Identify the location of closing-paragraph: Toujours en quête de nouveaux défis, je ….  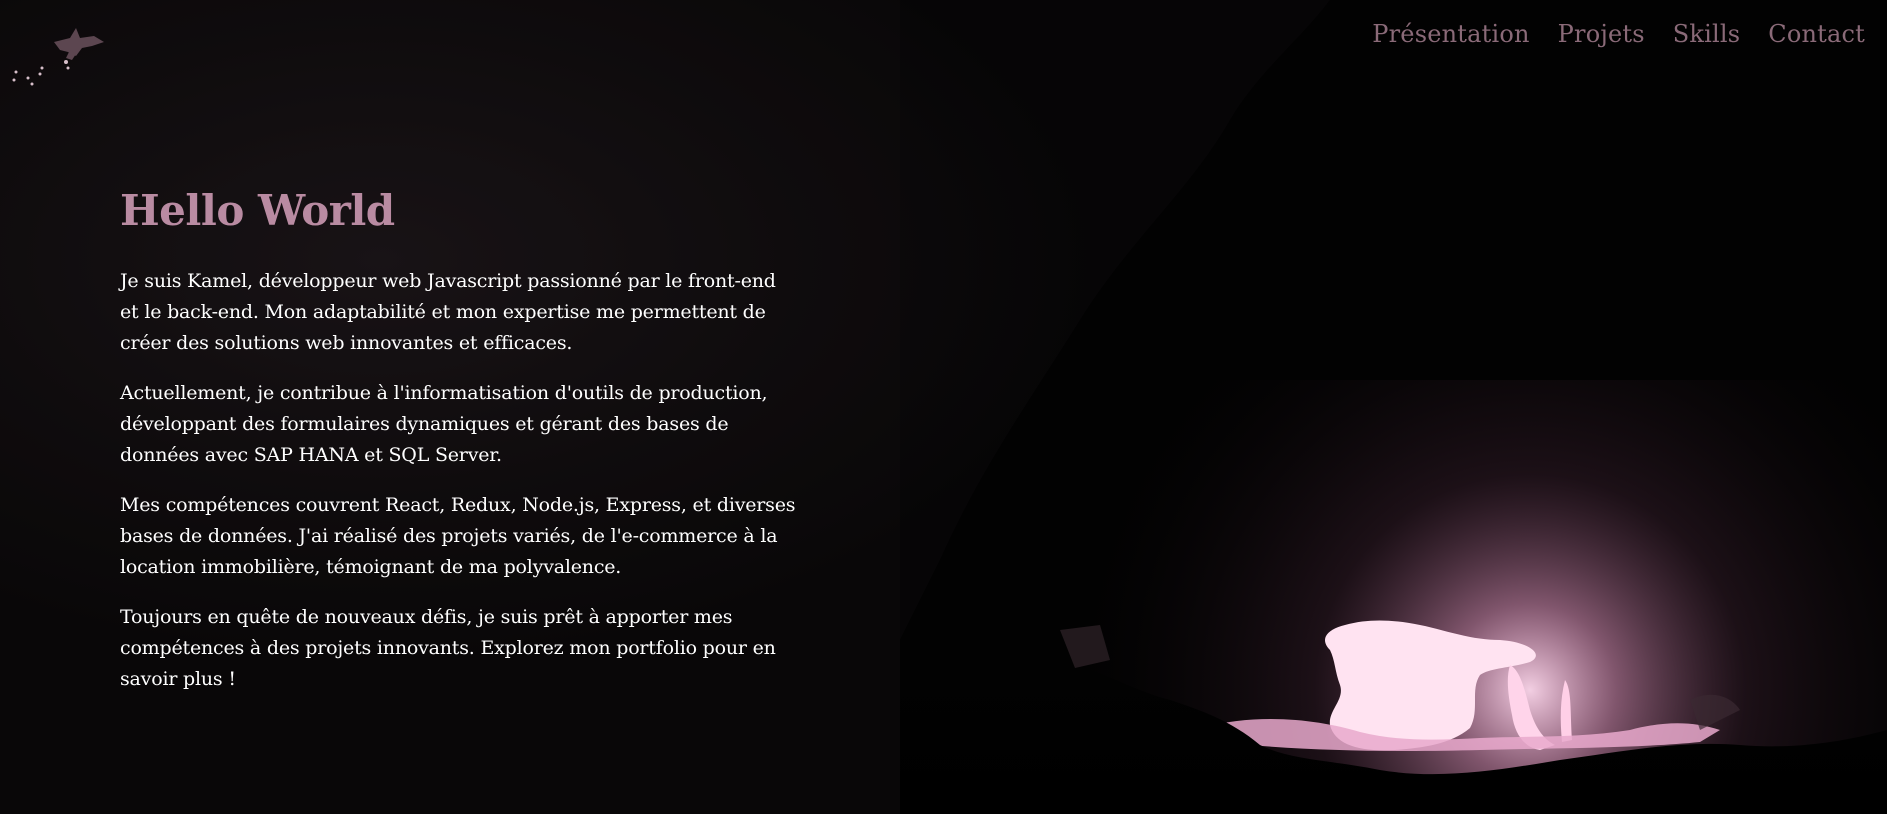
(448, 648).